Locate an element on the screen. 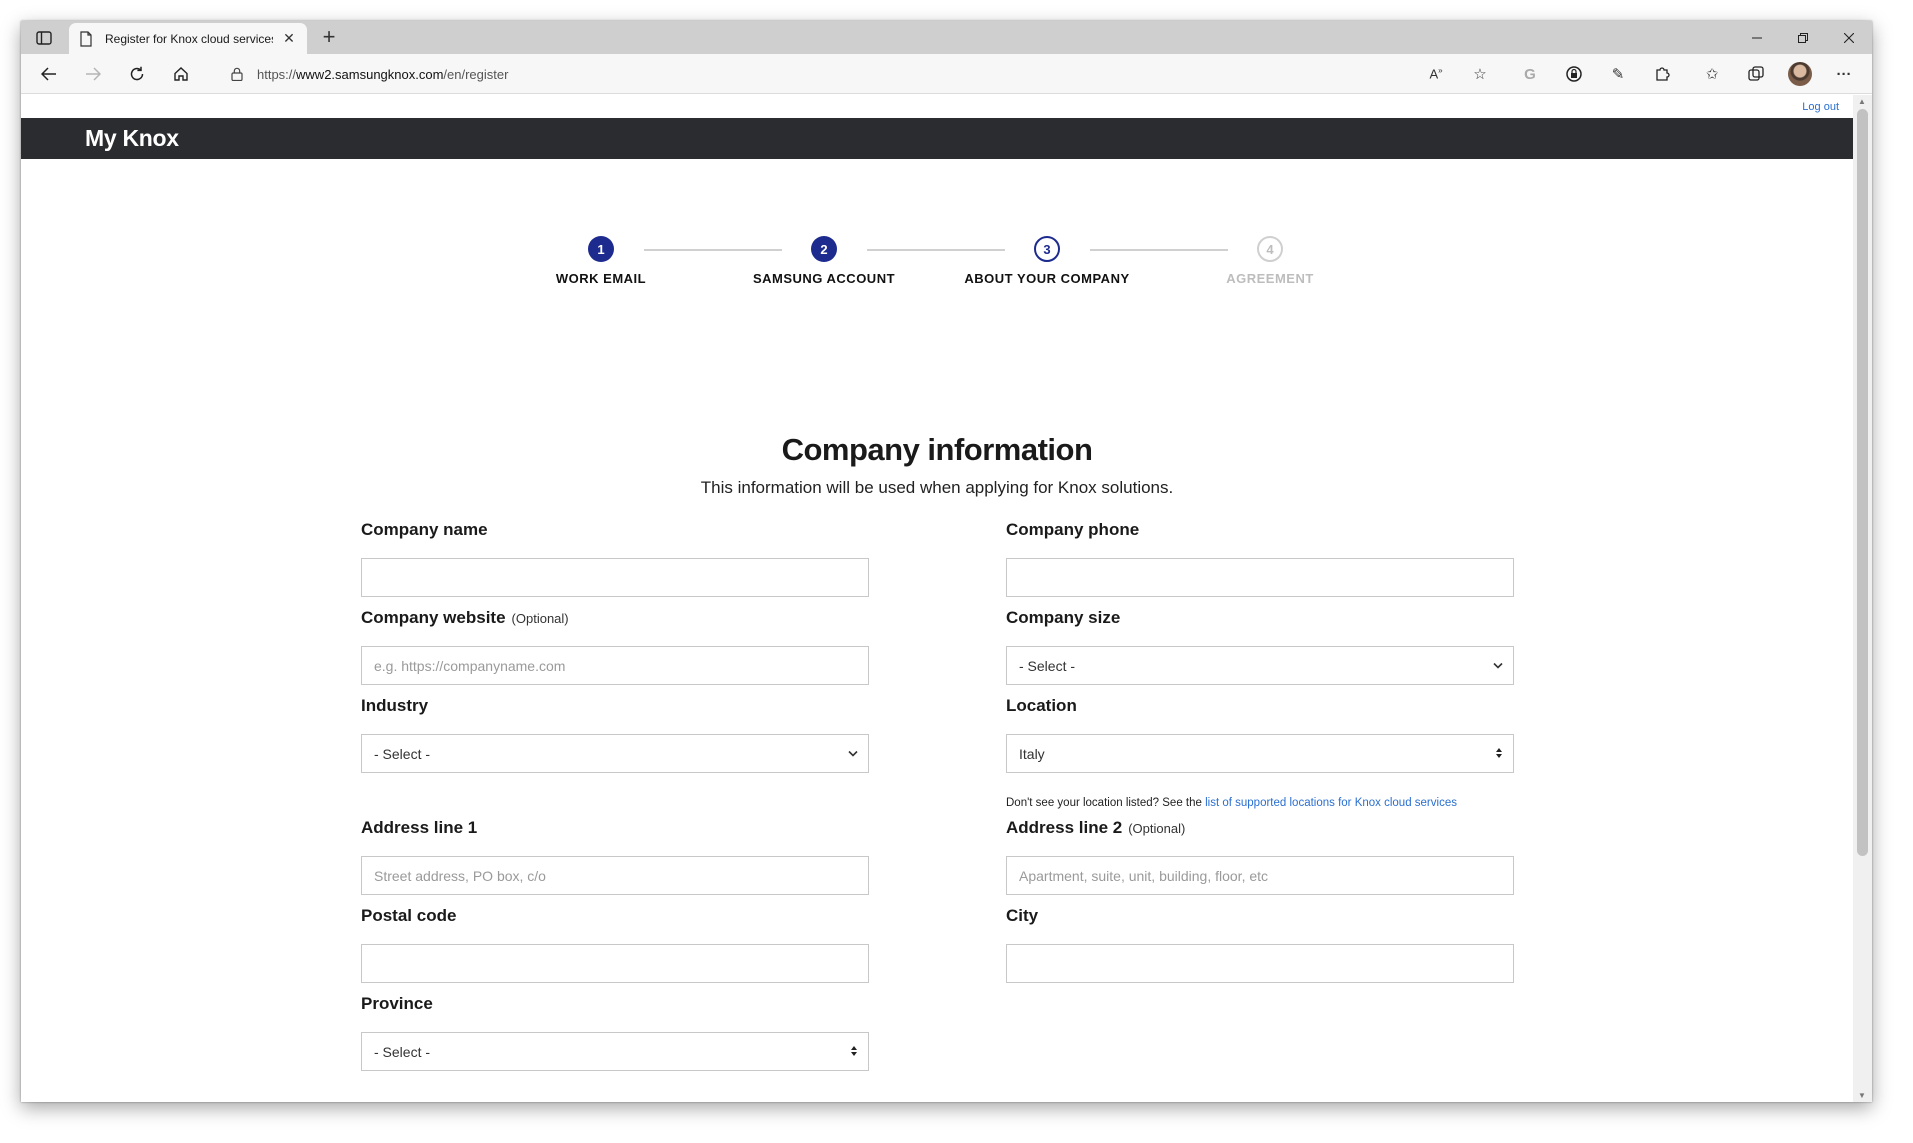  page-title: Company information is located at coordinates (937, 449).